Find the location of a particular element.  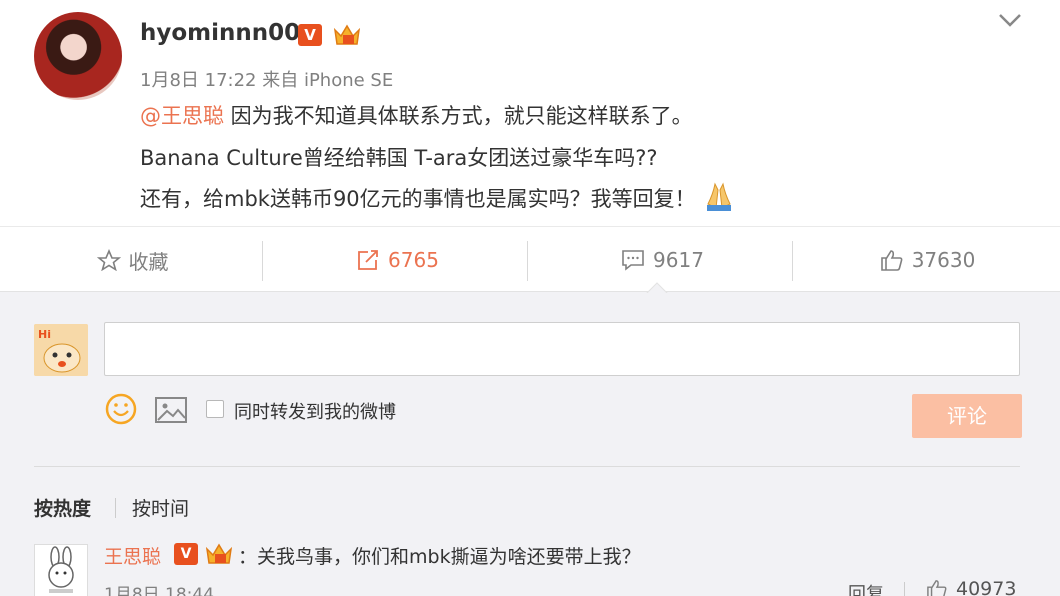

submit-comment-button: 评论 is located at coordinates (967, 416).